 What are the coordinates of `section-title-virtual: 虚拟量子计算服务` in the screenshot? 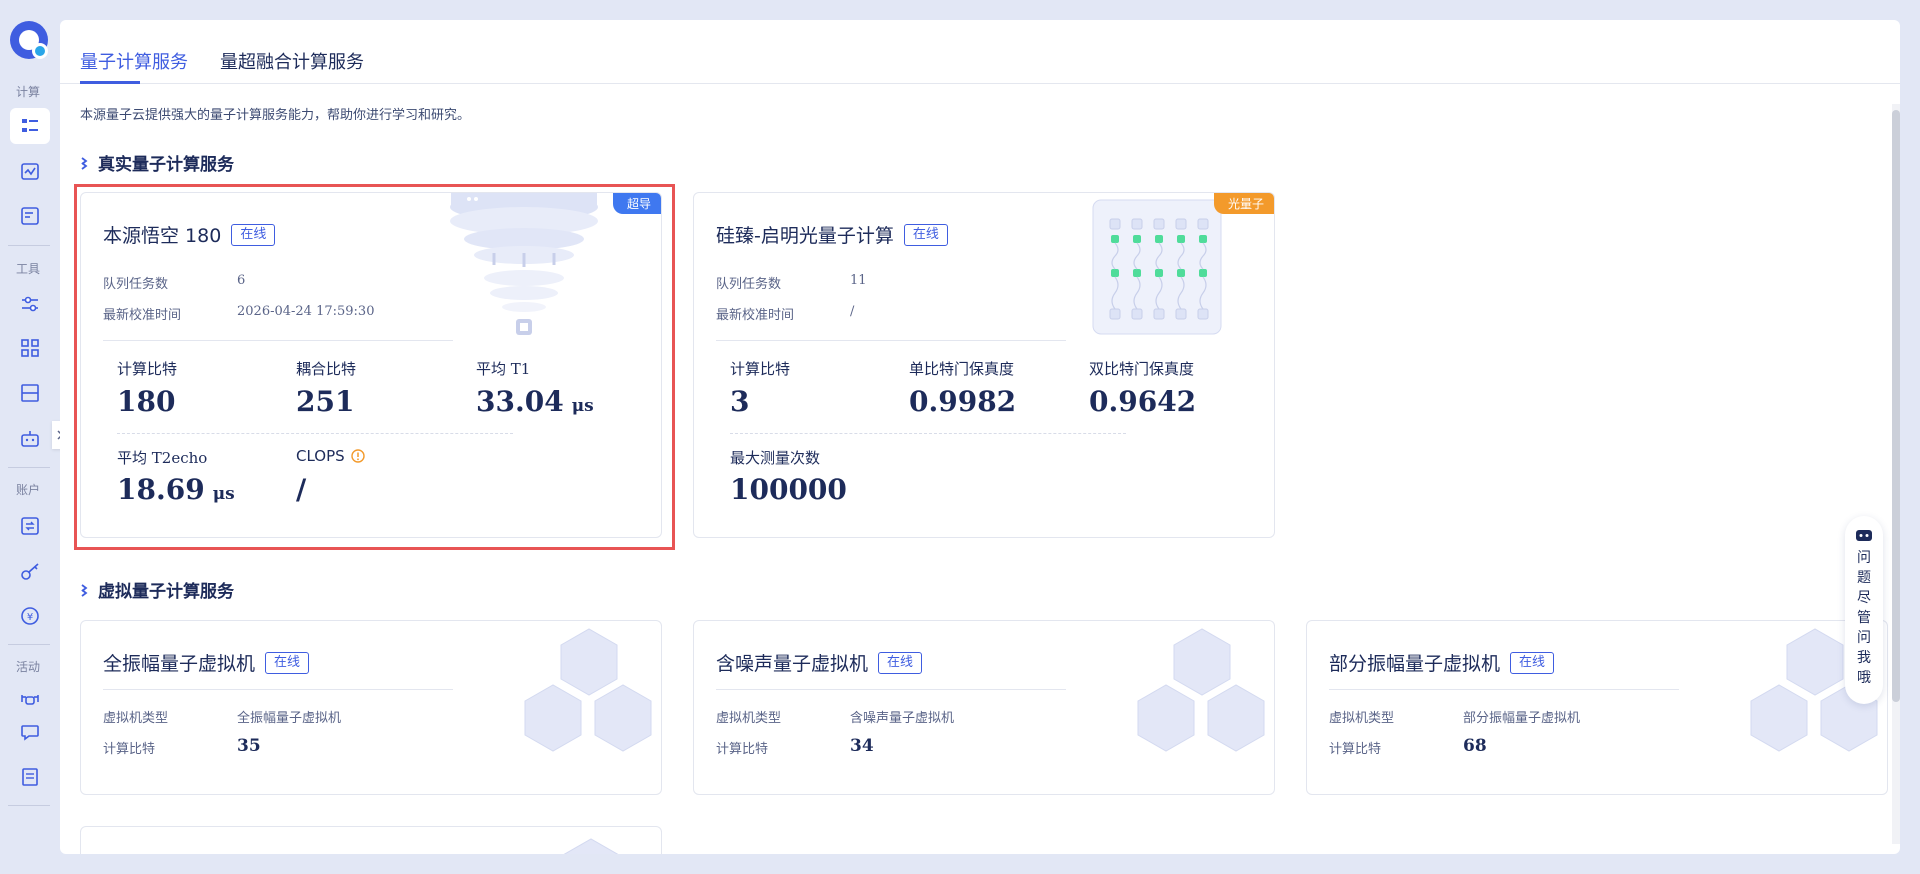 It's located at (157, 589).